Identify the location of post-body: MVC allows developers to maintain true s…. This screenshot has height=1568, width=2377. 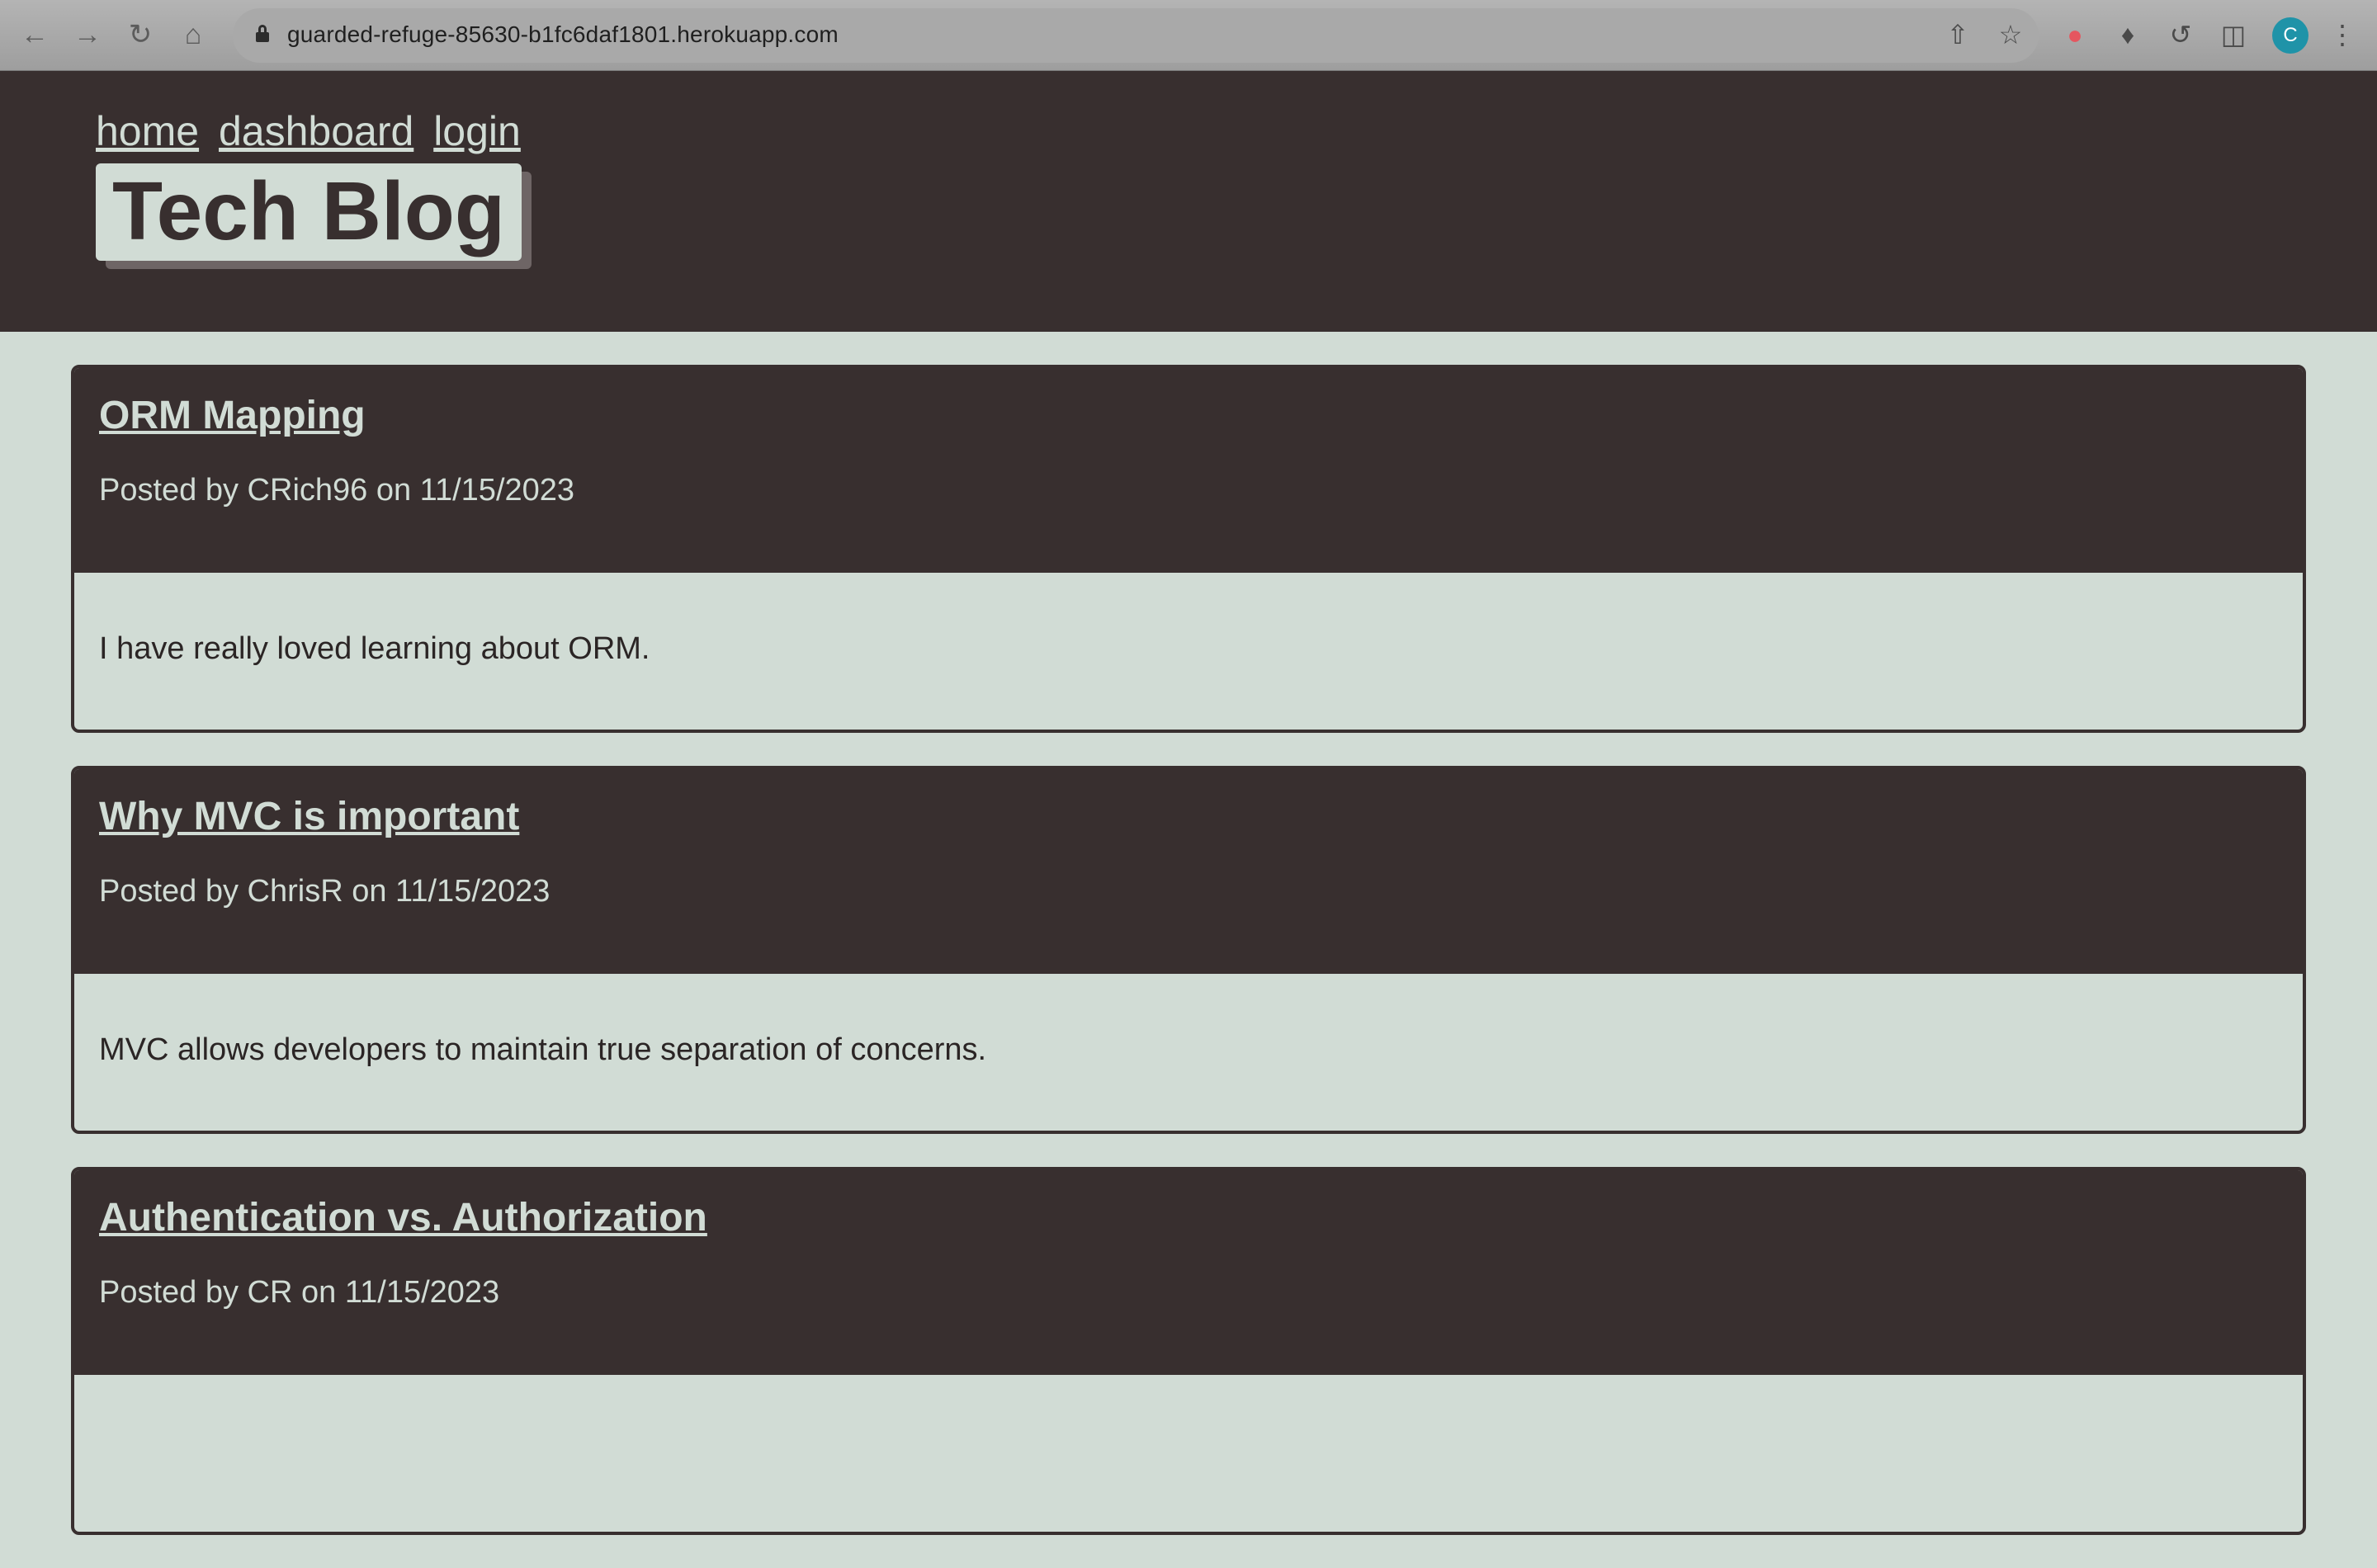
(543, 1049).